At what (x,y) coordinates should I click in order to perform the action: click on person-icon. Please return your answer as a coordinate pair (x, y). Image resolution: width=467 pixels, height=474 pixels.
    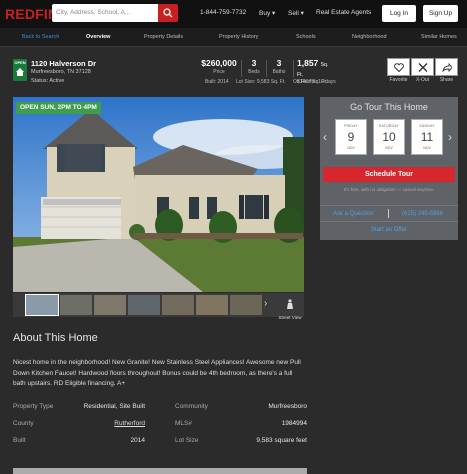
    Looking at the image, I should click on (290, 304).